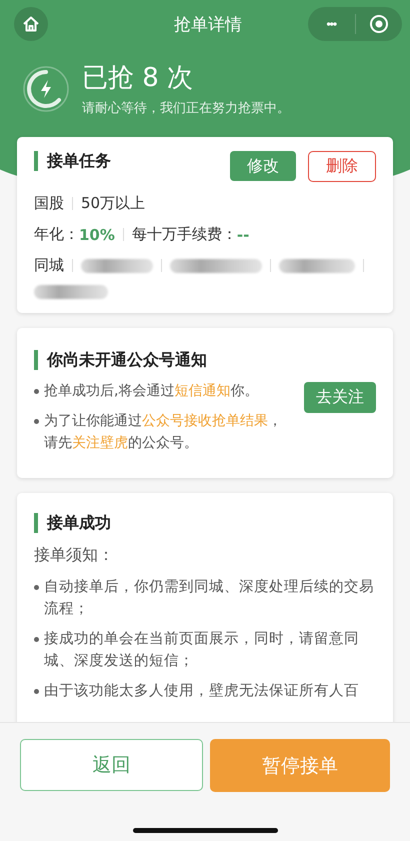 This screenshot has width=410, height=841. Describe the element at coordinates (243, 235) in the screenshot. I see `fee-value: --` at that location.